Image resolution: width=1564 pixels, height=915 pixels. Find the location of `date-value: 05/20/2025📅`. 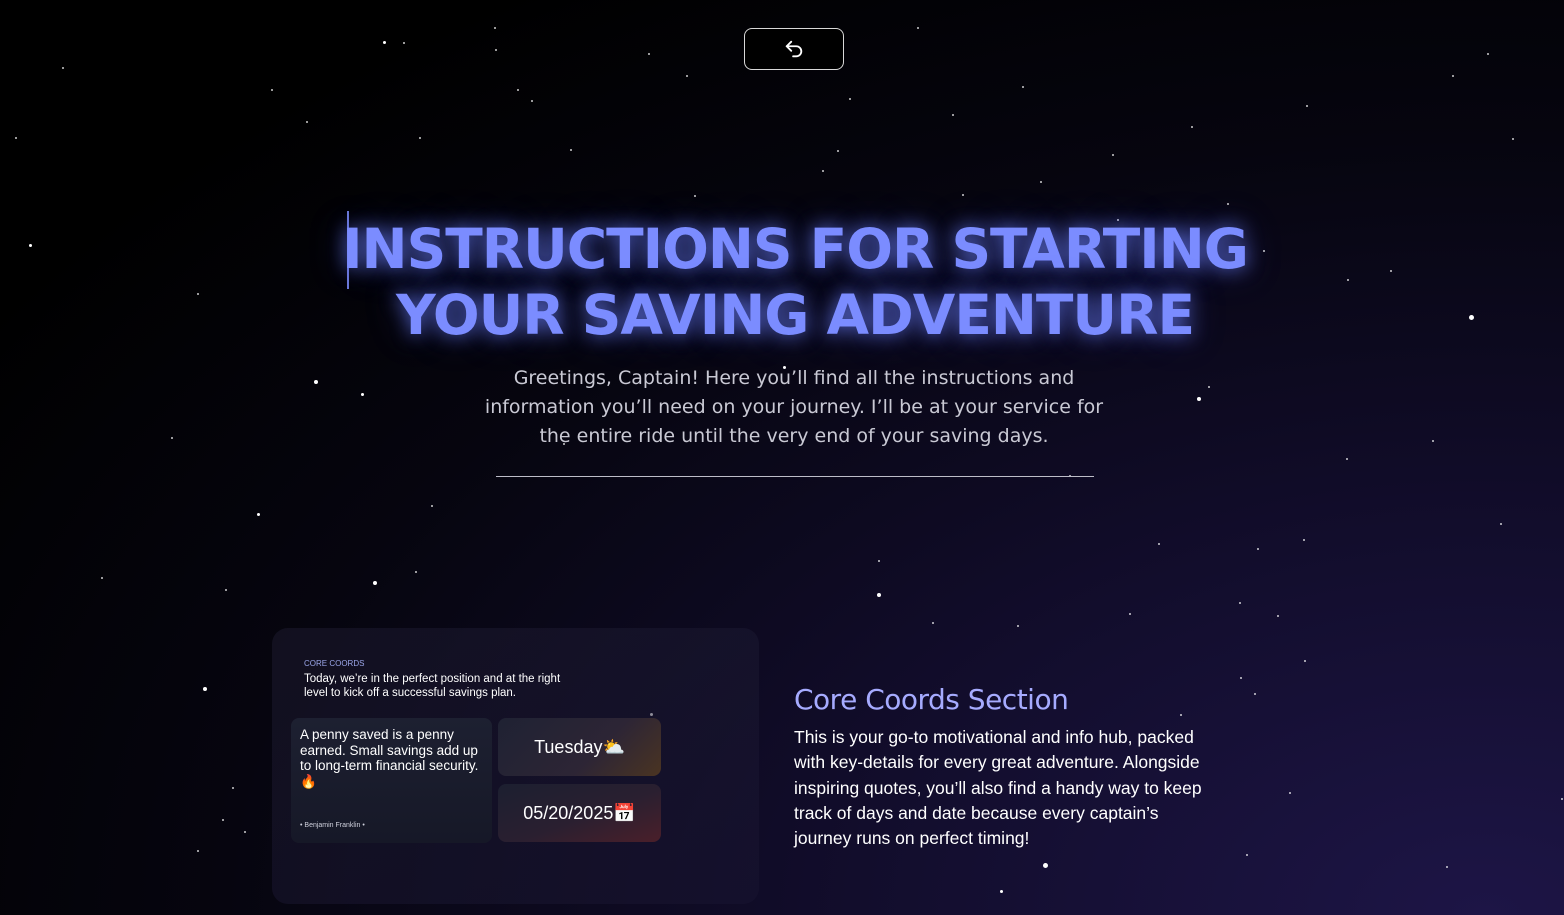

date-value: 05/20/2025📅 is located at coordinates (579, 812).